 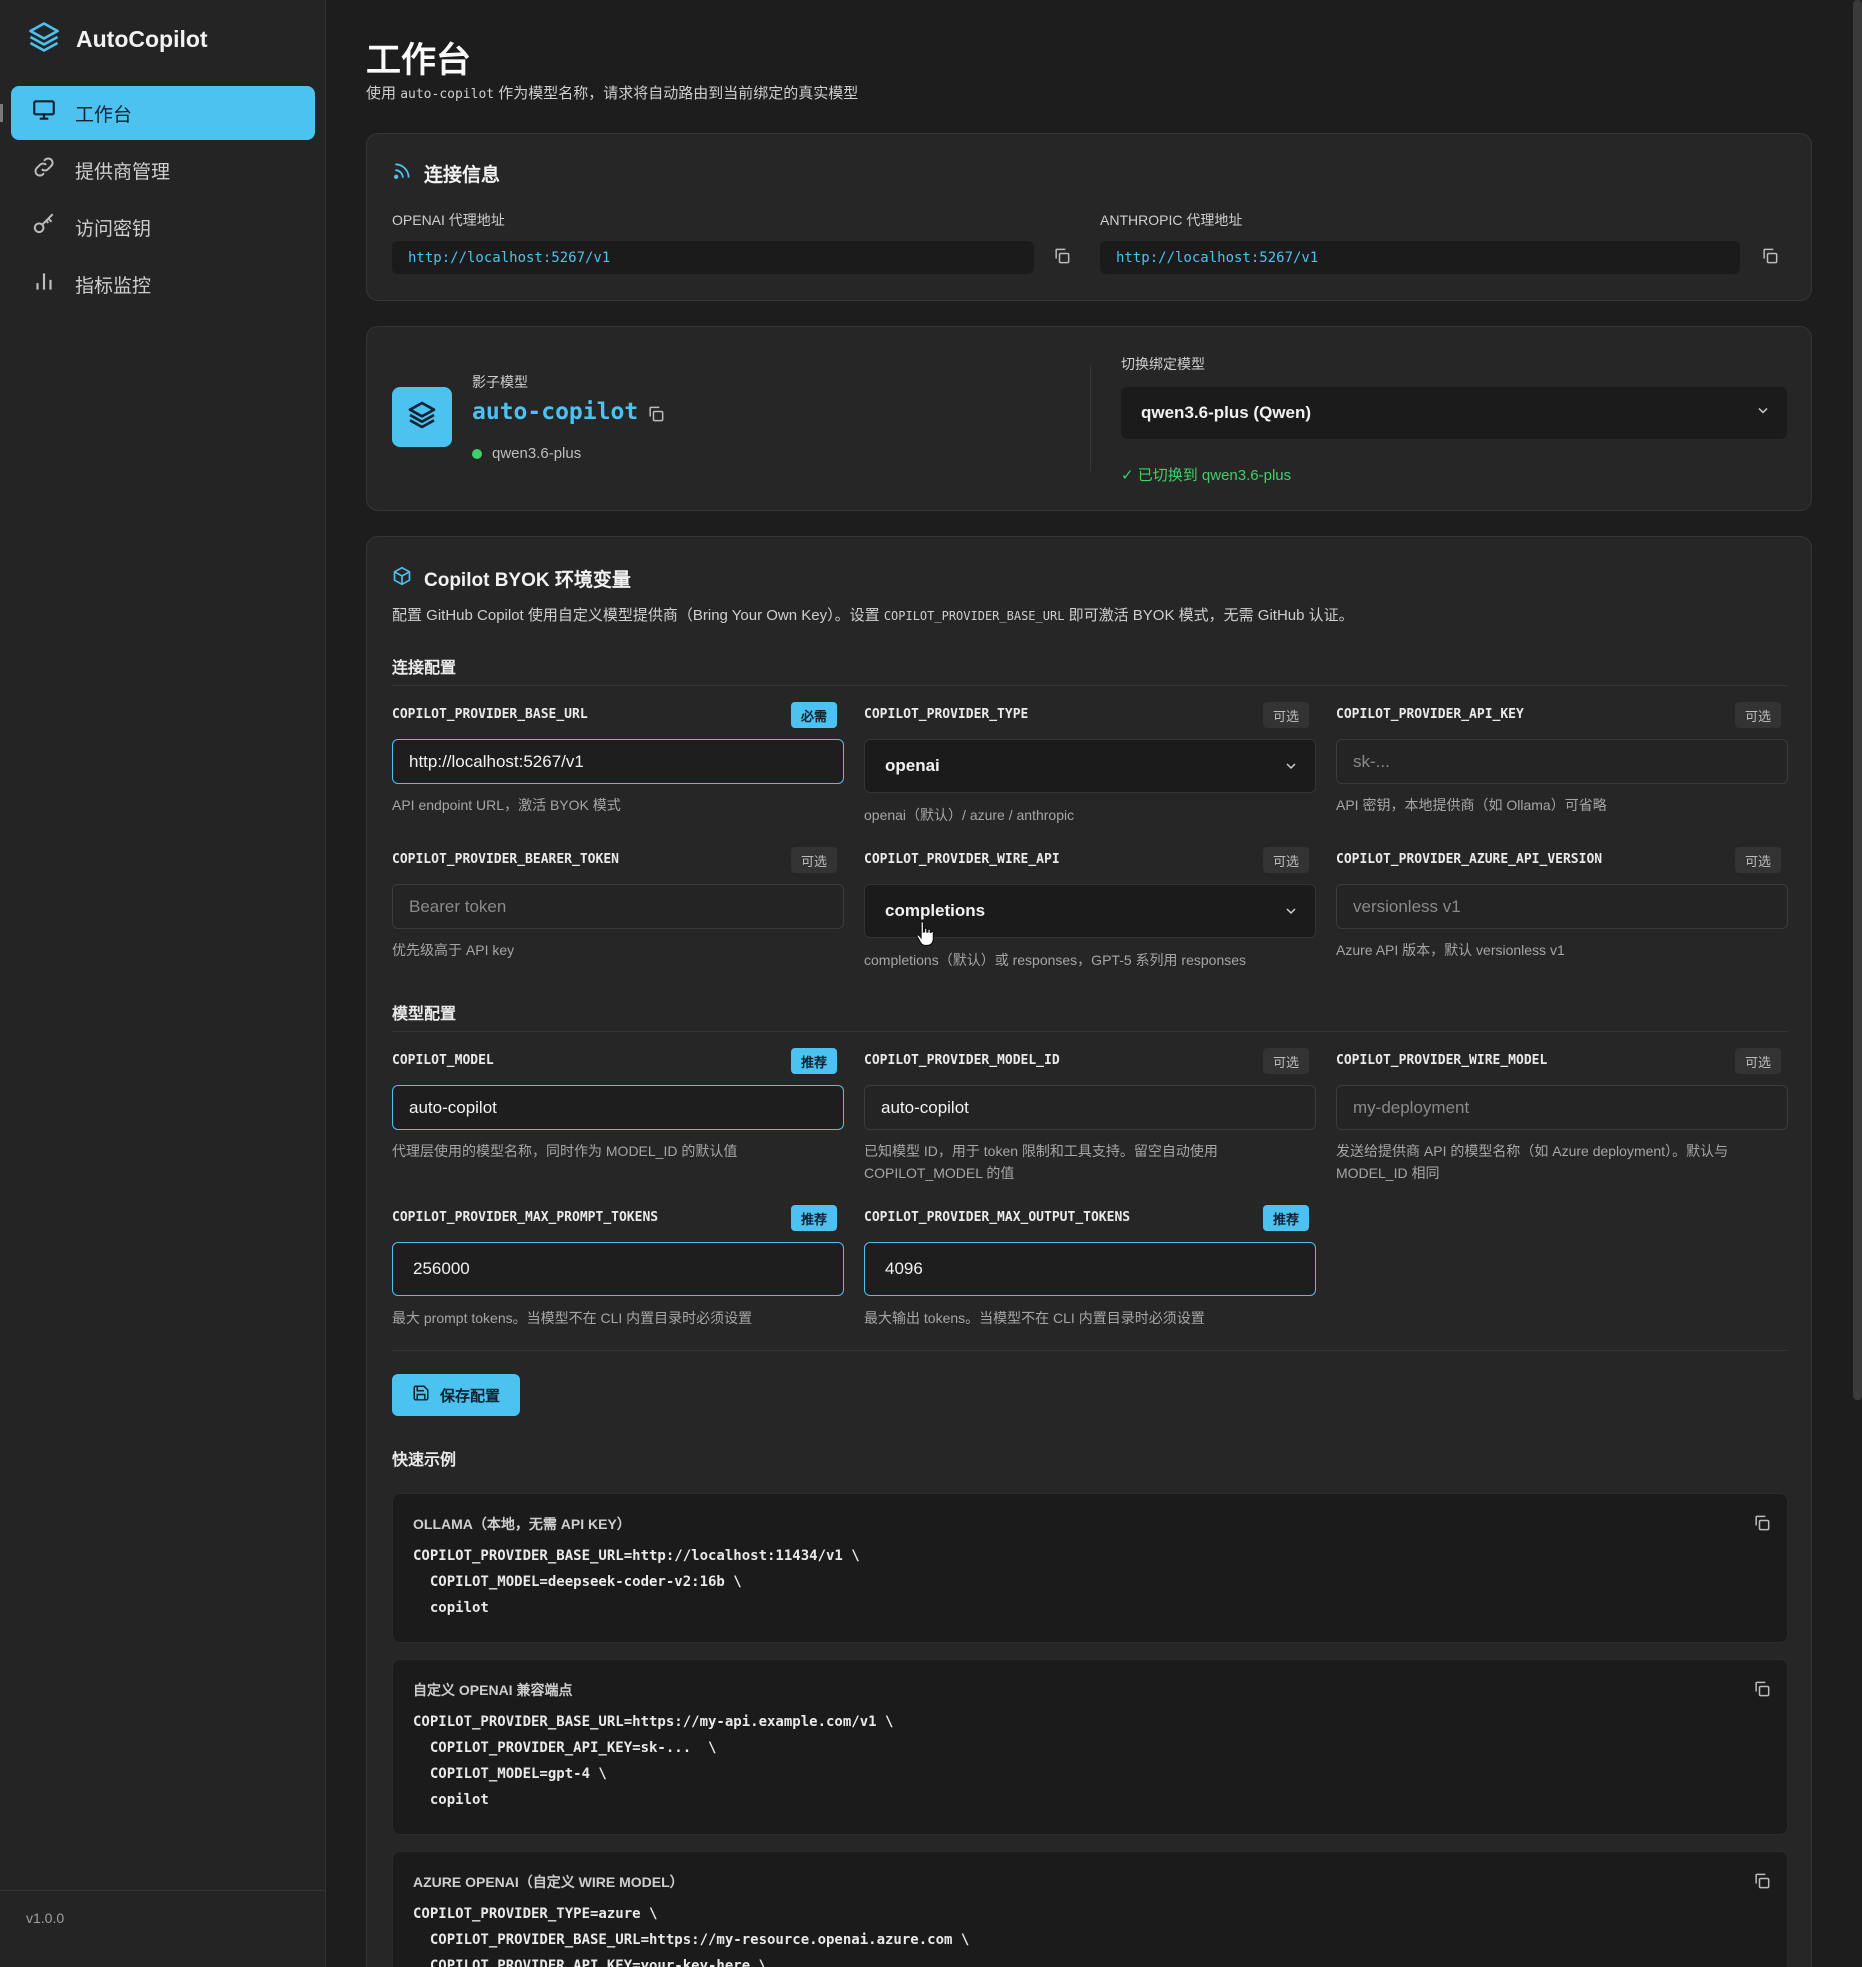 I want to click on code-line: COPILOT_PROVIDER_API_KEY=sk-... \, so click(x=565, y=1748).